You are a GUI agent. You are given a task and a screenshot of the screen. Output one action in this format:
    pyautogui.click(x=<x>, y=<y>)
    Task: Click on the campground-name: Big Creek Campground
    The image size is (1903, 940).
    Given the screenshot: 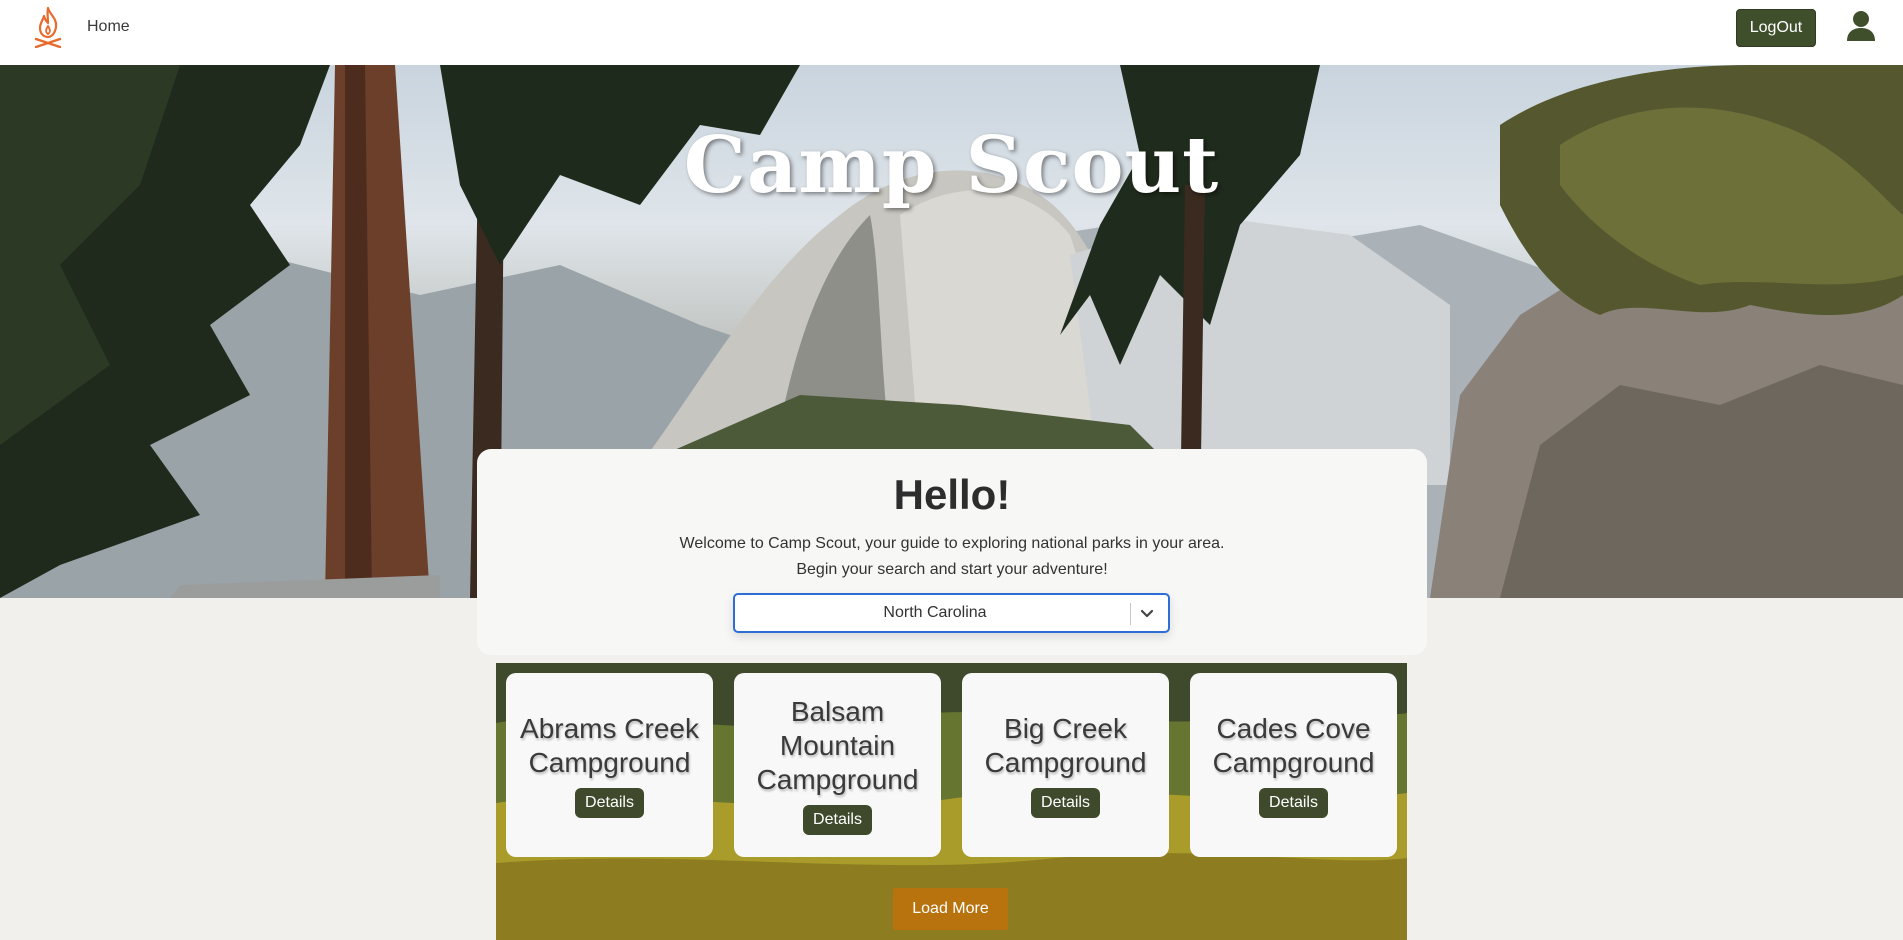 What is the action you would take?
    pyautogui.click(x=1065, y=745)
    